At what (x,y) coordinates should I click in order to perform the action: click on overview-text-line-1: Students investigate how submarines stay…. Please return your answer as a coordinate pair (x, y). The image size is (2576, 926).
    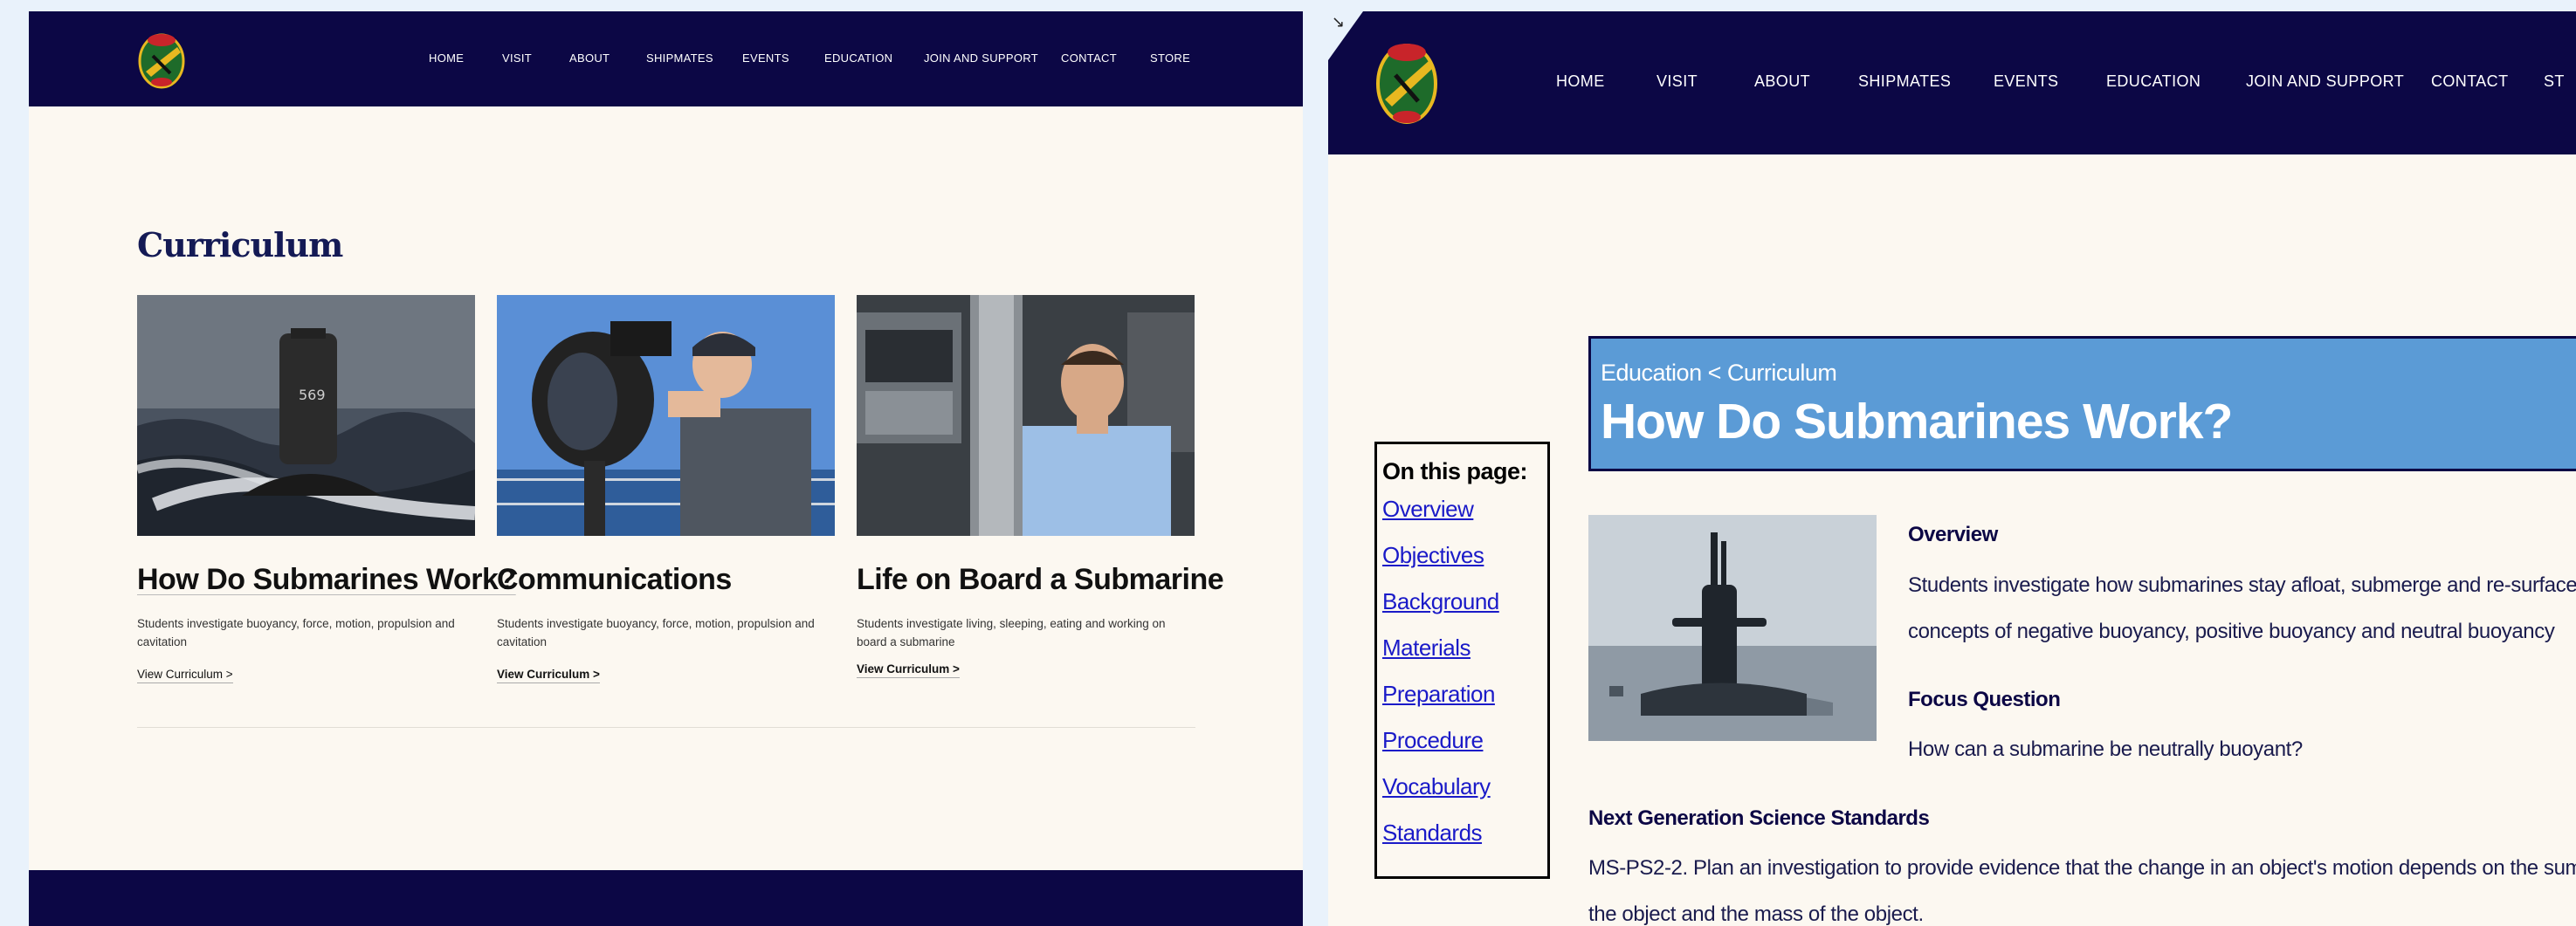
    Looking at the image, I should click on (2242, 585).